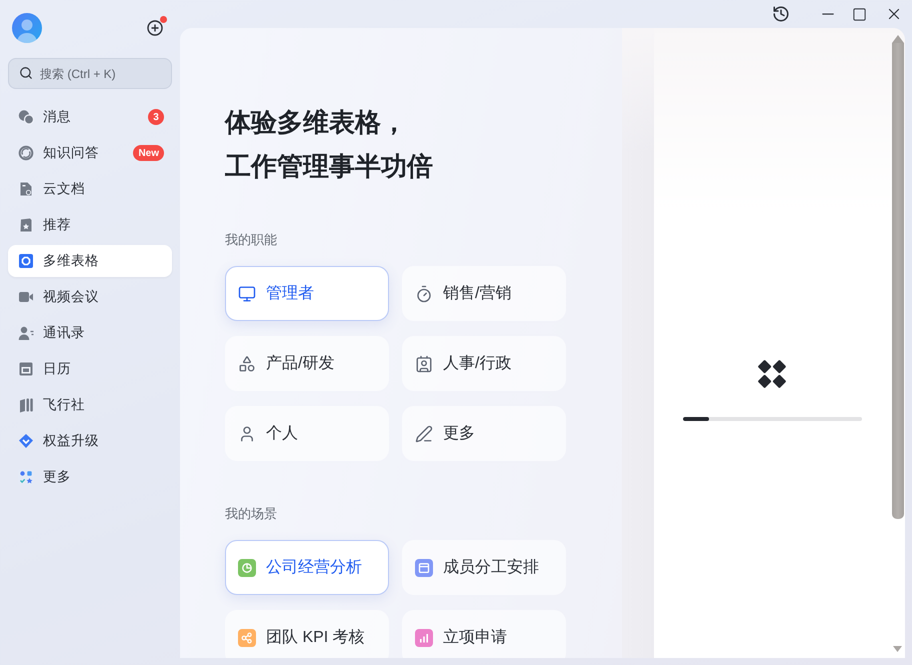  What do you see at coordinates (307, 567) in the screenshot?
I see `scenario-option: 公司经营分析` at bounding box center [307, 567].